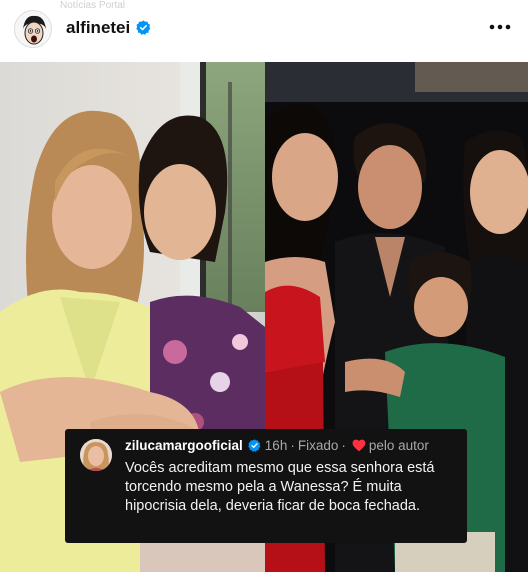  I want to click on commenter-avatar-icon, so click(96, 455).